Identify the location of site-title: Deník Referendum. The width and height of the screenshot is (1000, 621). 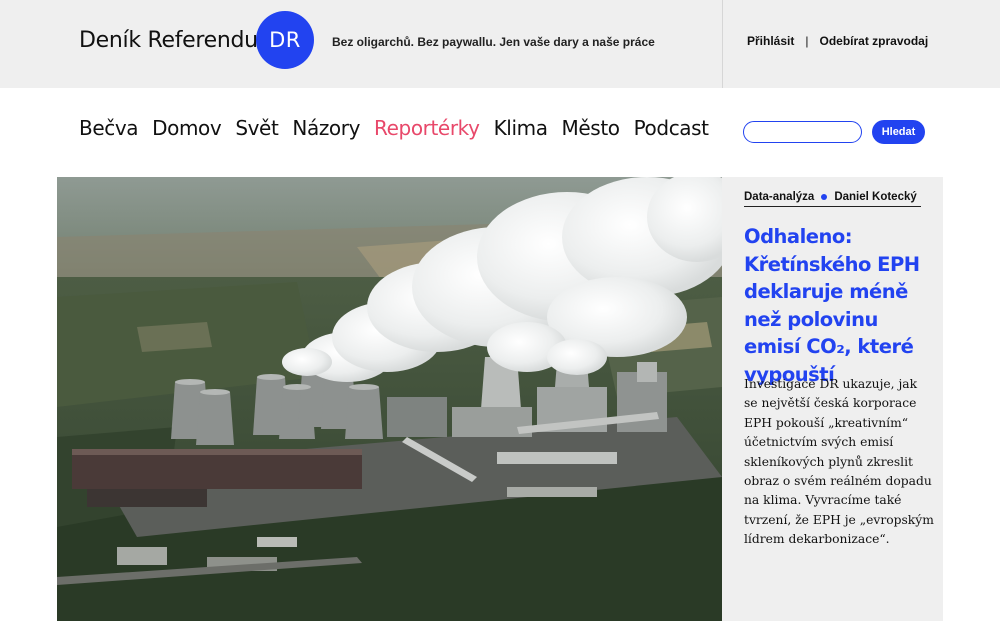
(179, 40).